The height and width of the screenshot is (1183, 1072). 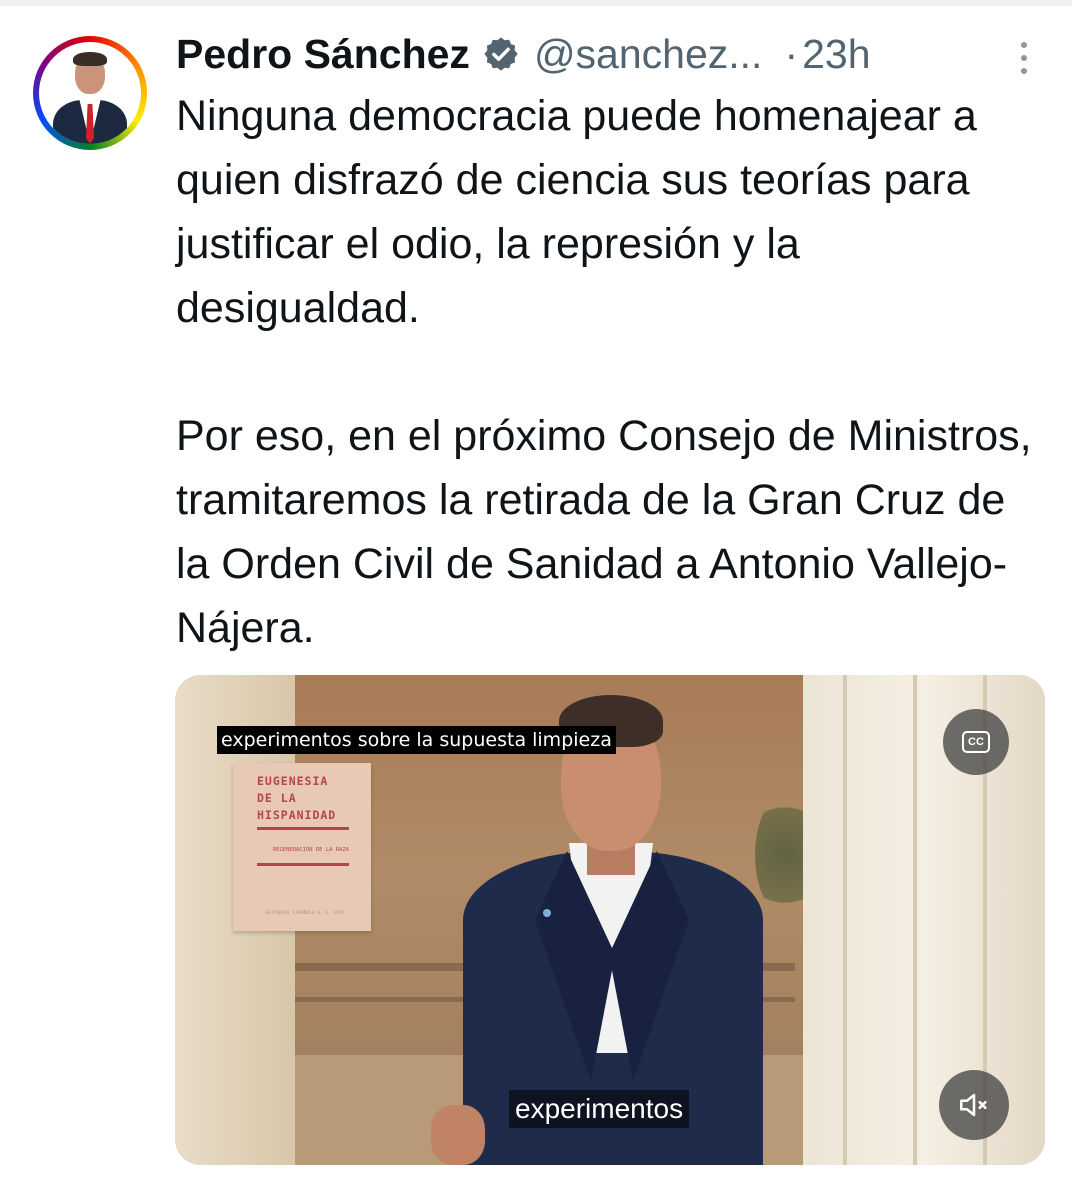 What do you see at coordinates (599, 1109) in the screenshot?
I see `caption-bottom: experimentos` at bounding box center [599, 1109].